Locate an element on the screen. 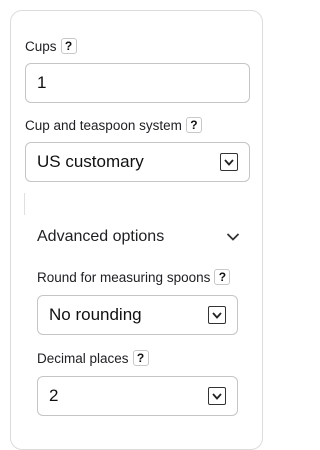  decimals-help-icon: ? is located at coordinates (140, 358).